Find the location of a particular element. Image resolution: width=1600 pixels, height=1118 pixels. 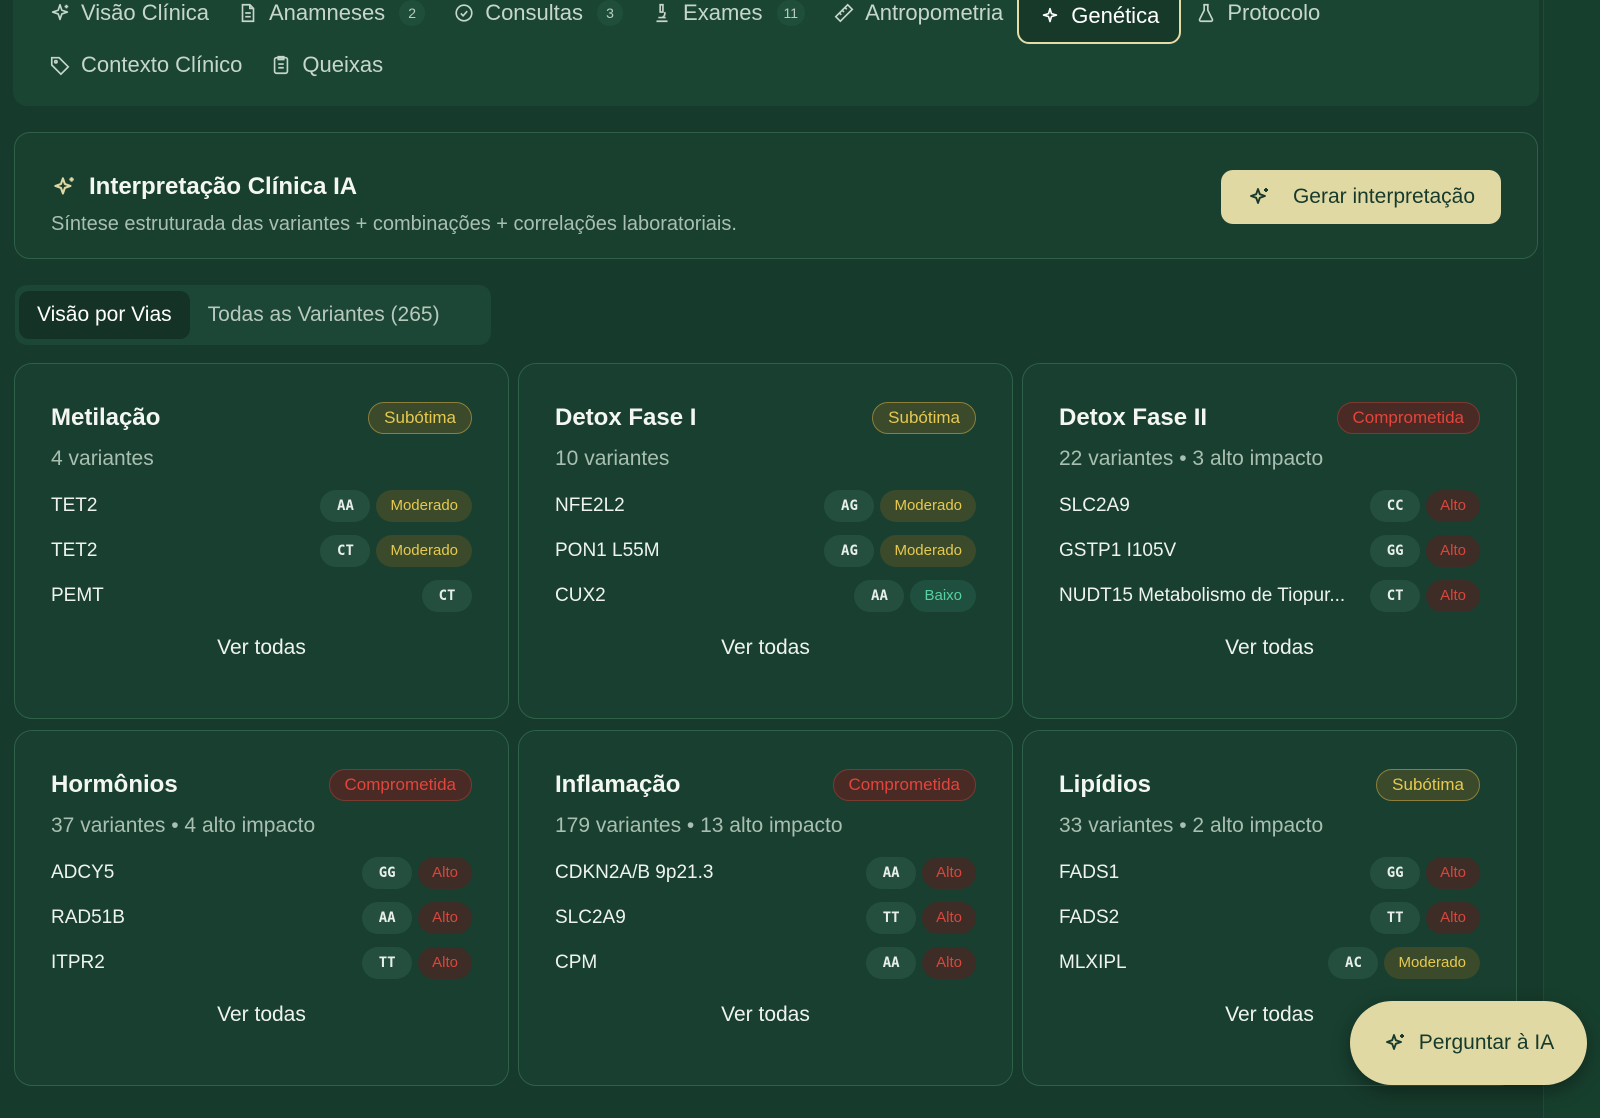

variant-row: FADS1 GG Alto is located at coordinates (1269, 872).